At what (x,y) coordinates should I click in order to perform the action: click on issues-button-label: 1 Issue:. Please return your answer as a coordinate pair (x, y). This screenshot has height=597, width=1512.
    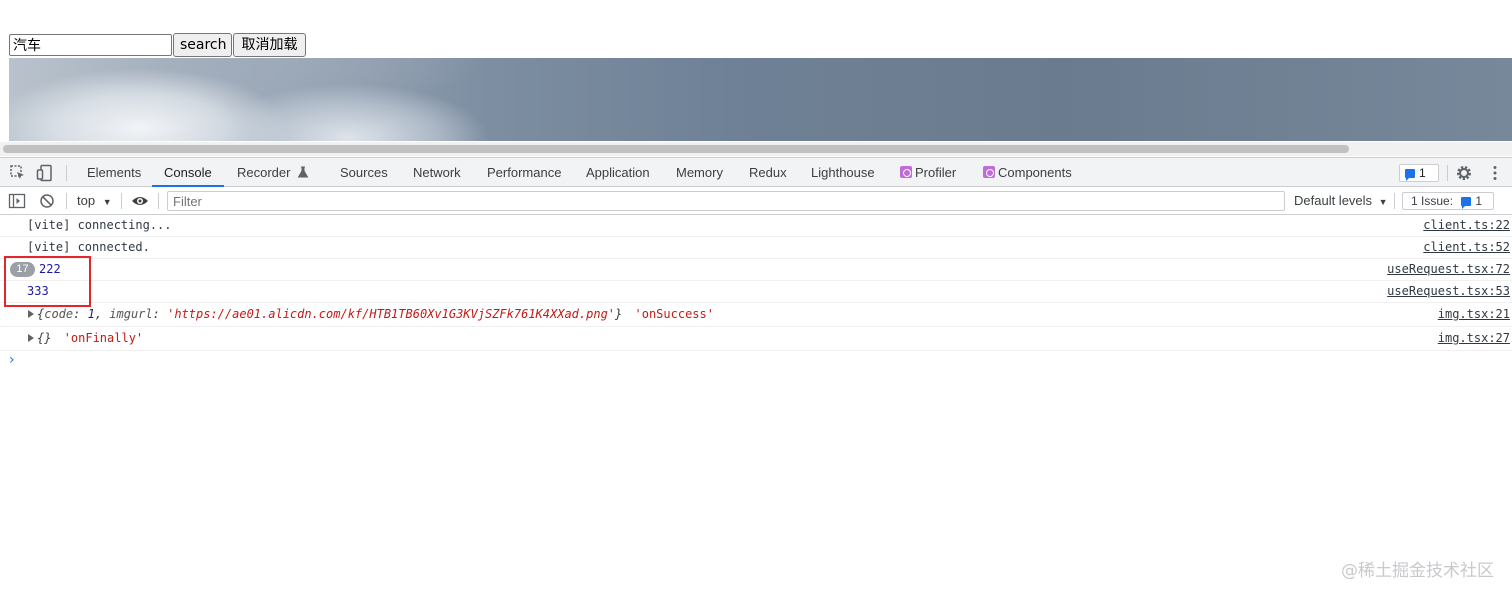
    Looking at the image, I should click on (1432, 201).